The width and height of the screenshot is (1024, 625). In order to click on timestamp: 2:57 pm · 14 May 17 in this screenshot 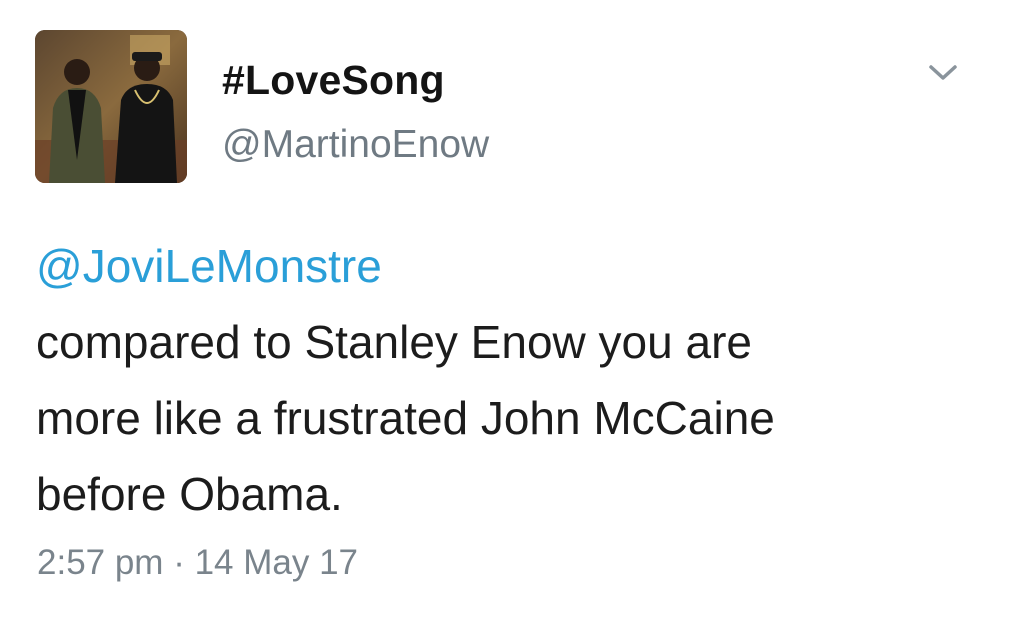, I will do `click(197, 563)`.